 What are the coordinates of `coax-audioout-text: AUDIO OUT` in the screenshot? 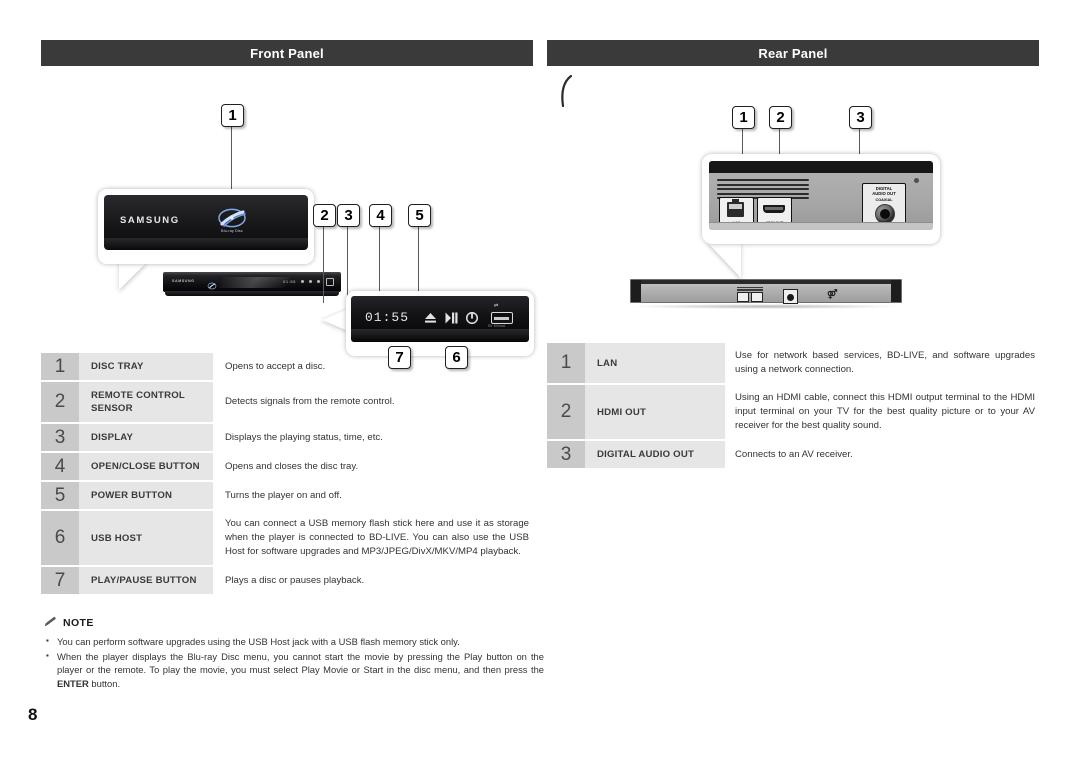 It's located at (884, 193).